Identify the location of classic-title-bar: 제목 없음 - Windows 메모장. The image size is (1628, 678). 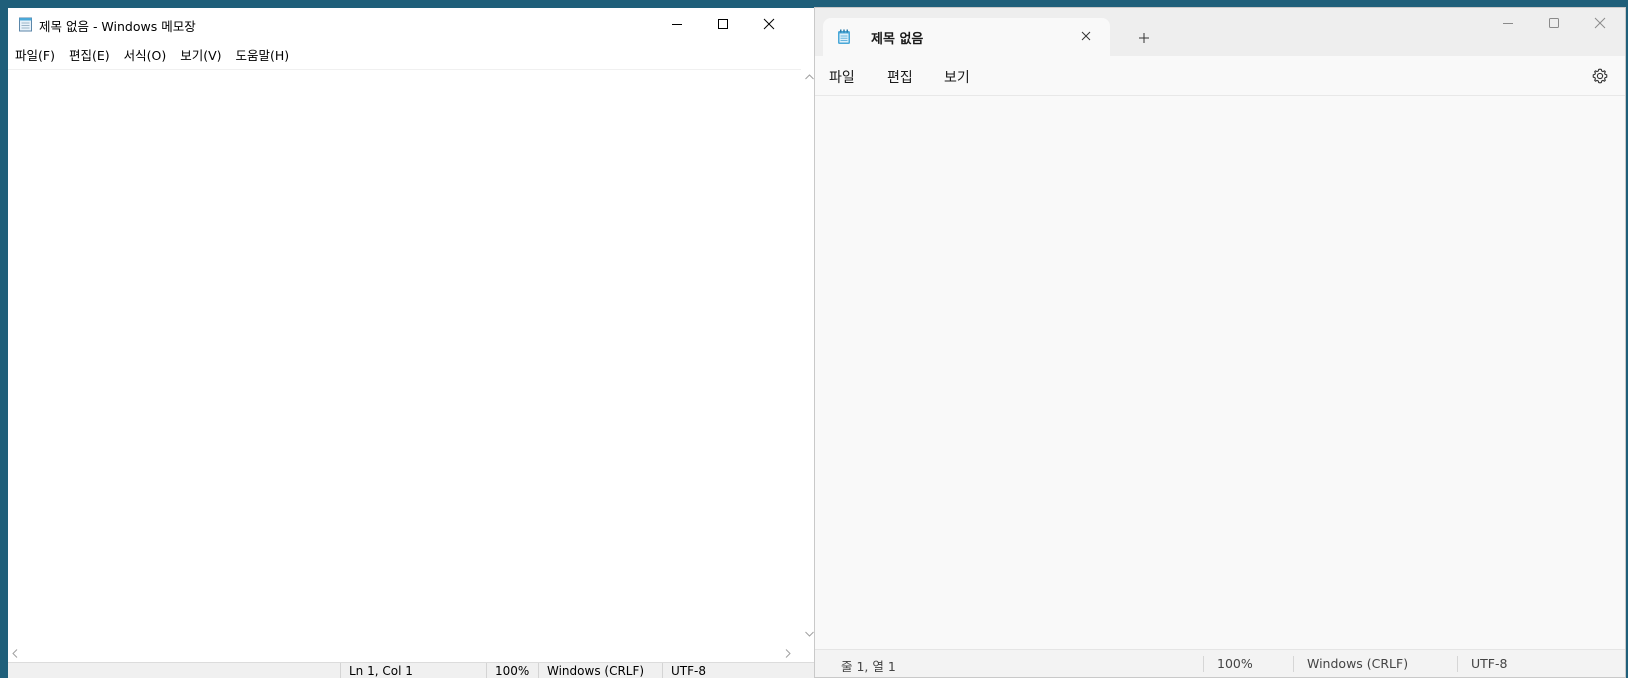
(413, 23).